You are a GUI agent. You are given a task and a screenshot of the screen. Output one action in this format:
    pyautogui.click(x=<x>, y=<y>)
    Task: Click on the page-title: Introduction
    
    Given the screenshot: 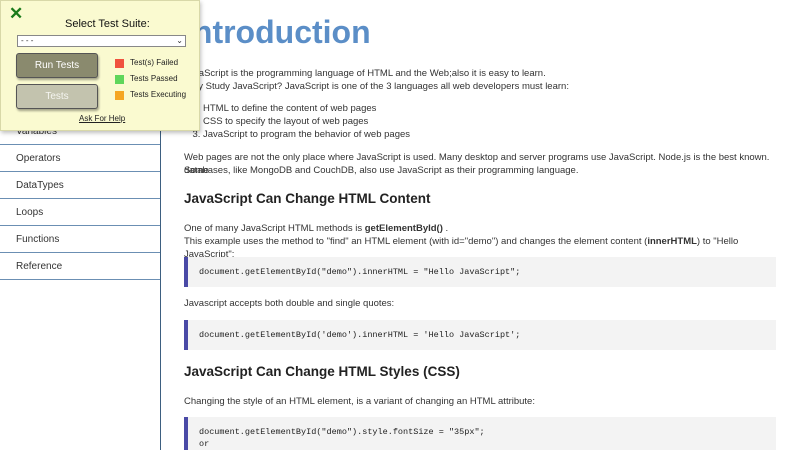 What is the action you would take?
    pyautogui.click(x=277, y=32)
    